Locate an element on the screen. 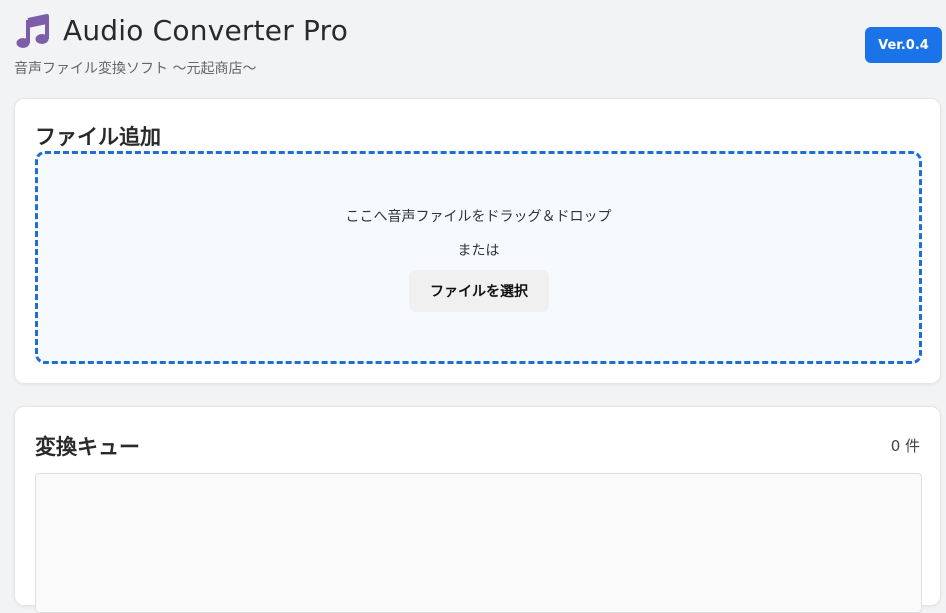 The height and width of the screenshot is (613, 946). music-note-icon is located at coordinates (32, 31).